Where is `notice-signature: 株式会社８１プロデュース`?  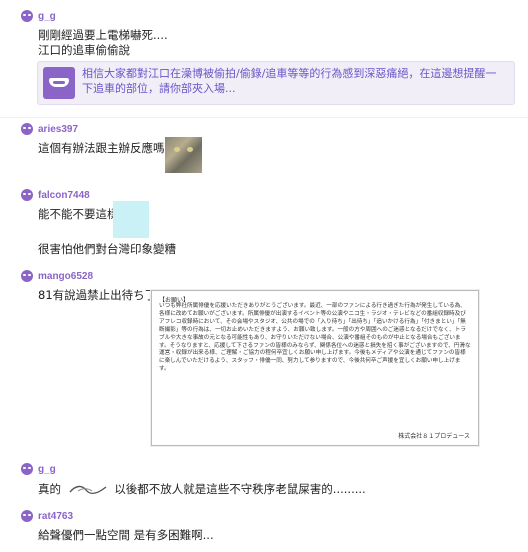
notice-signature: 株式会社８１プロデュース is located at coordinates (434, 436).